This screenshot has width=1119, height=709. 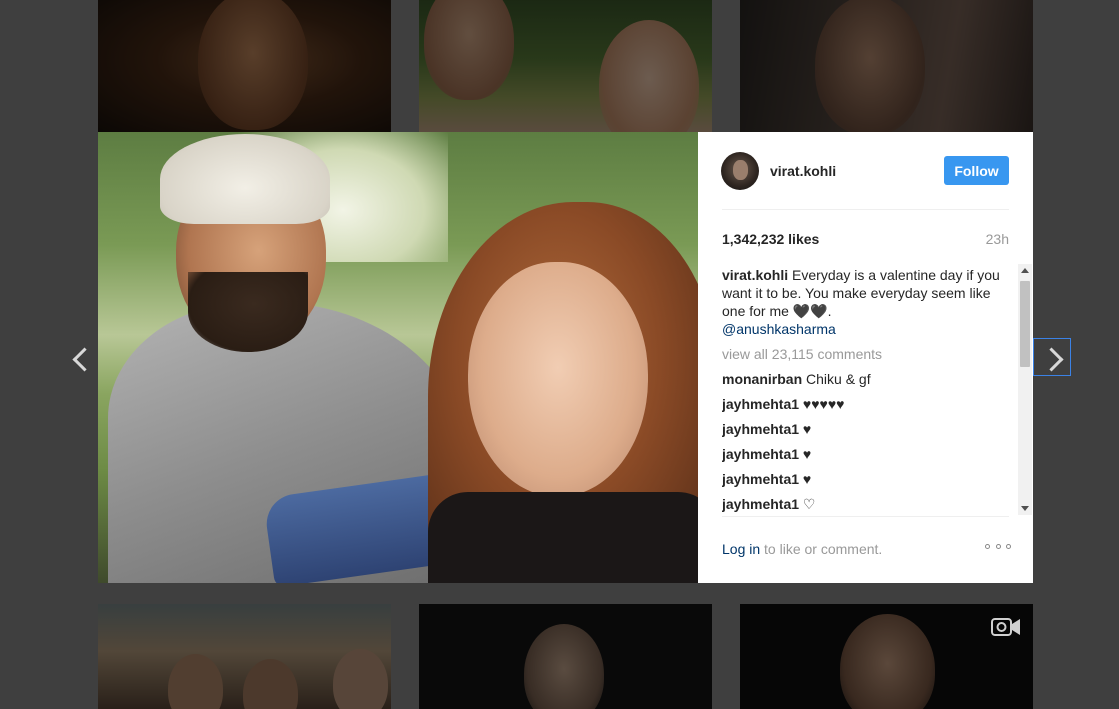 I want to click on comment-text: ♡, so click(x=807, y=504).